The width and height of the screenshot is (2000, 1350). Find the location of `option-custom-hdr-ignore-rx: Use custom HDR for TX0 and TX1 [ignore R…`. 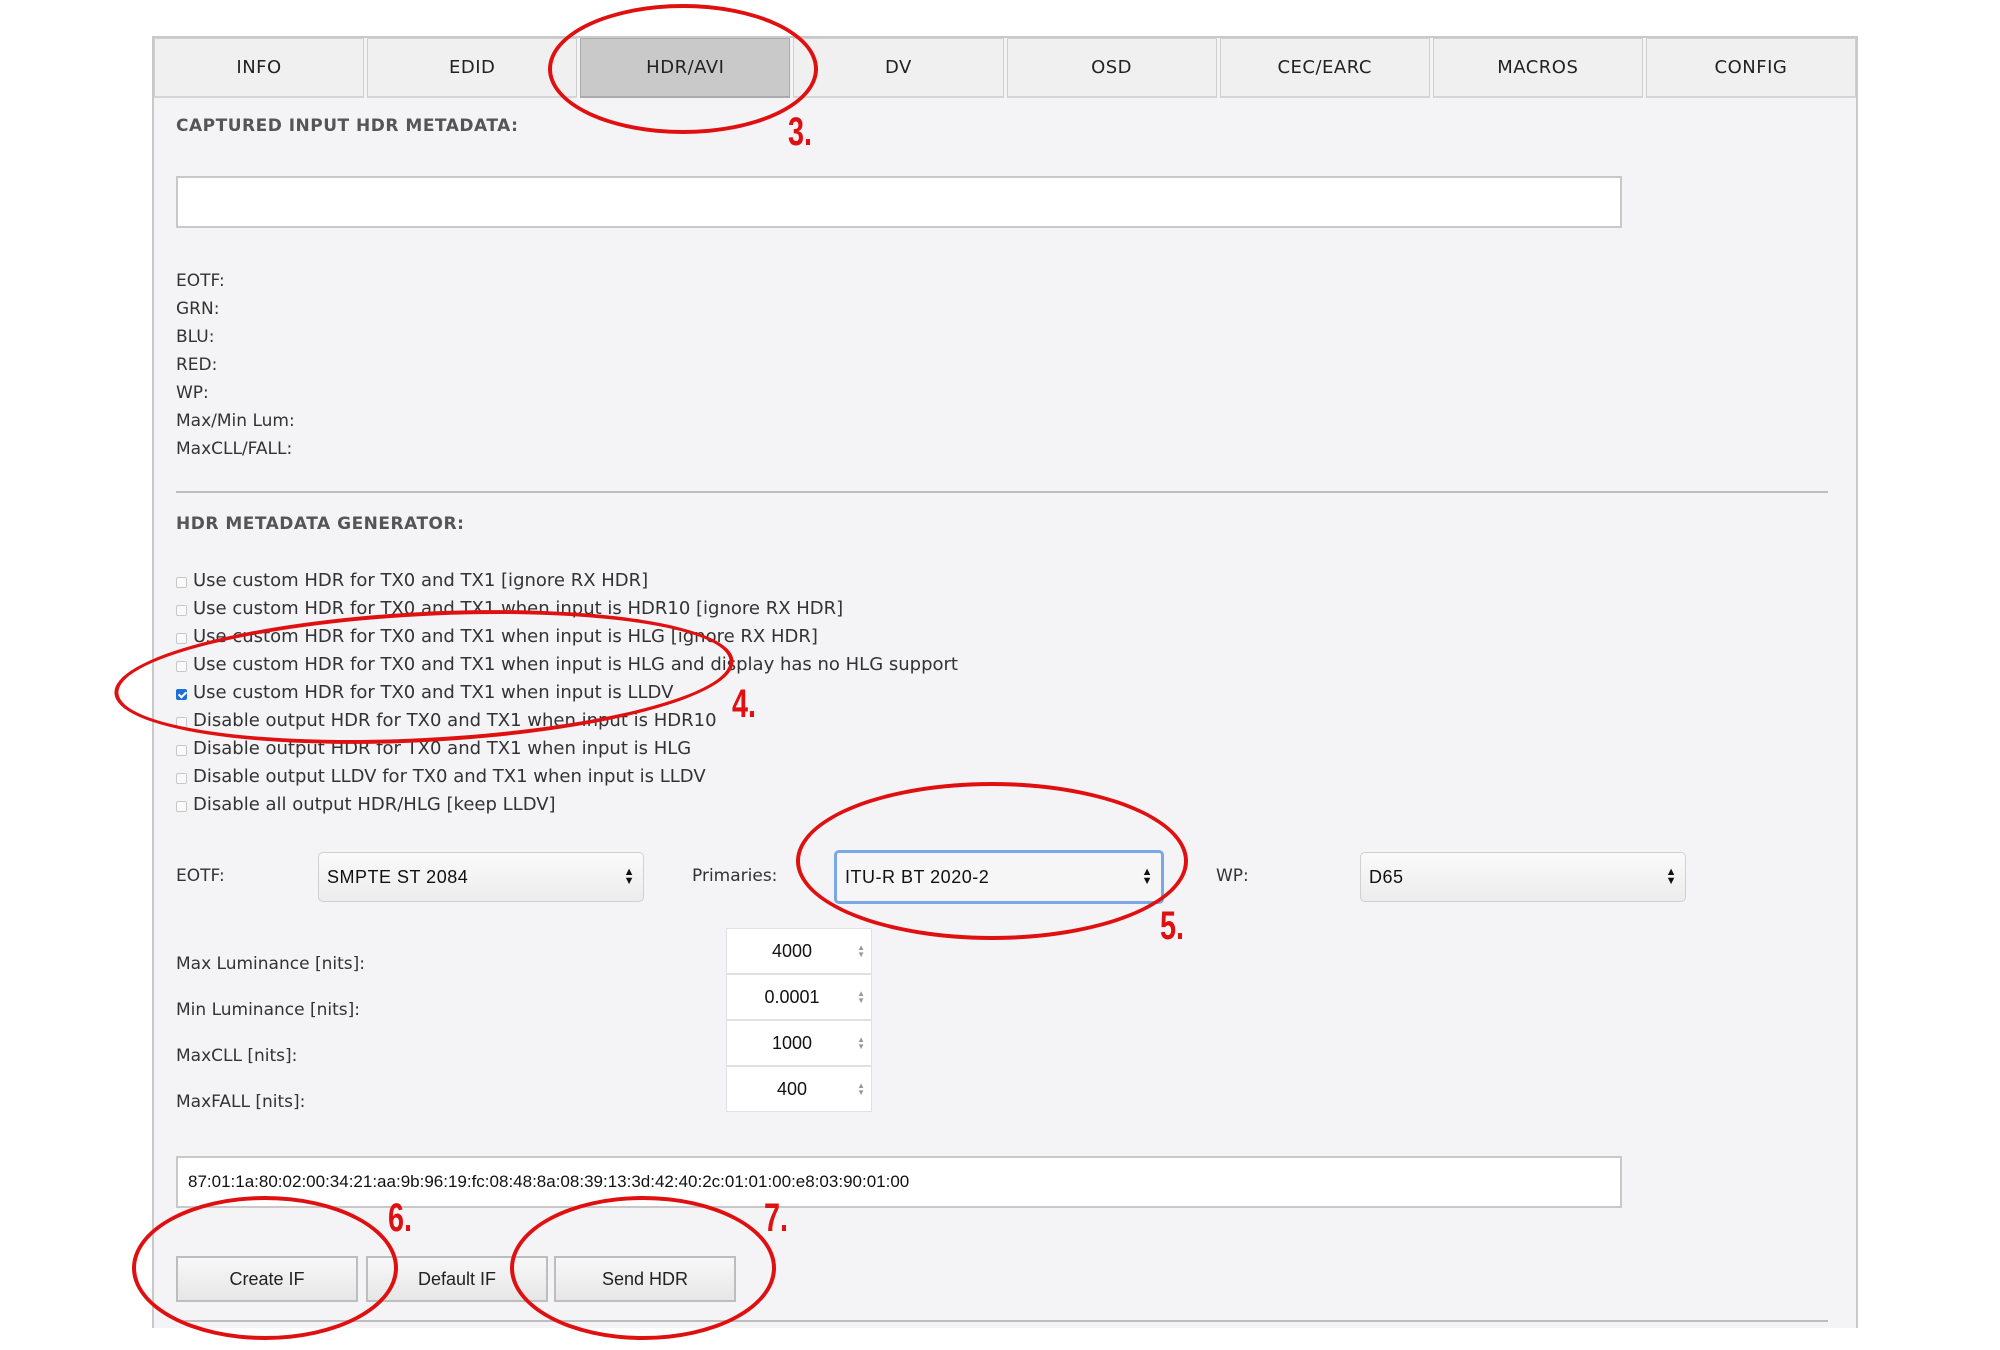

option-custom-hdr-ignore-rx: Use custom HDR for TX0 and TX1 [ignore R… is located at coordinates (412, 580).